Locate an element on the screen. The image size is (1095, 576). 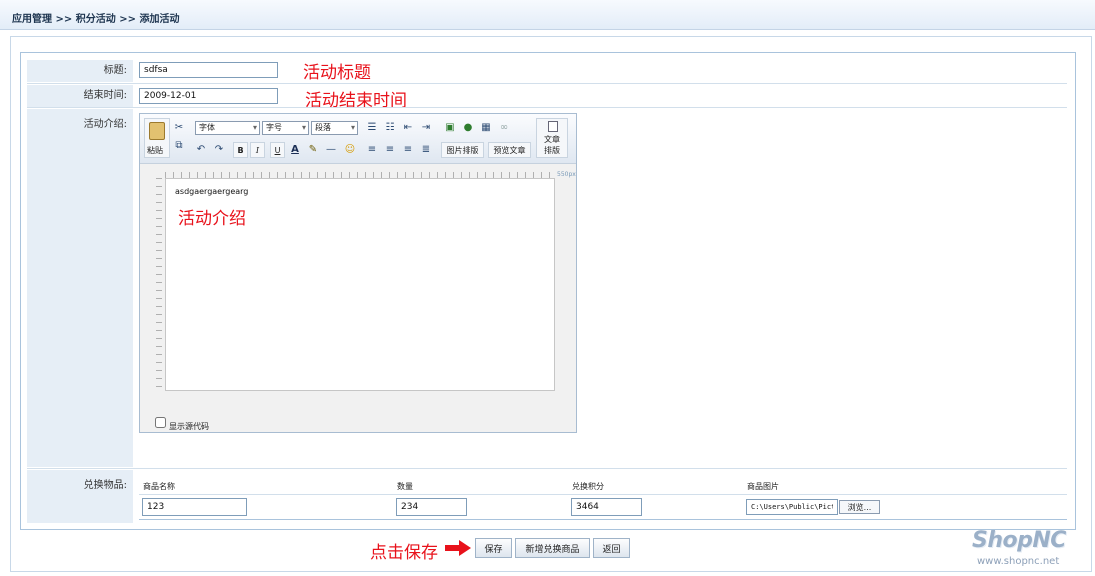
redo-icon: ↷ is located at coordinates (219, 150).